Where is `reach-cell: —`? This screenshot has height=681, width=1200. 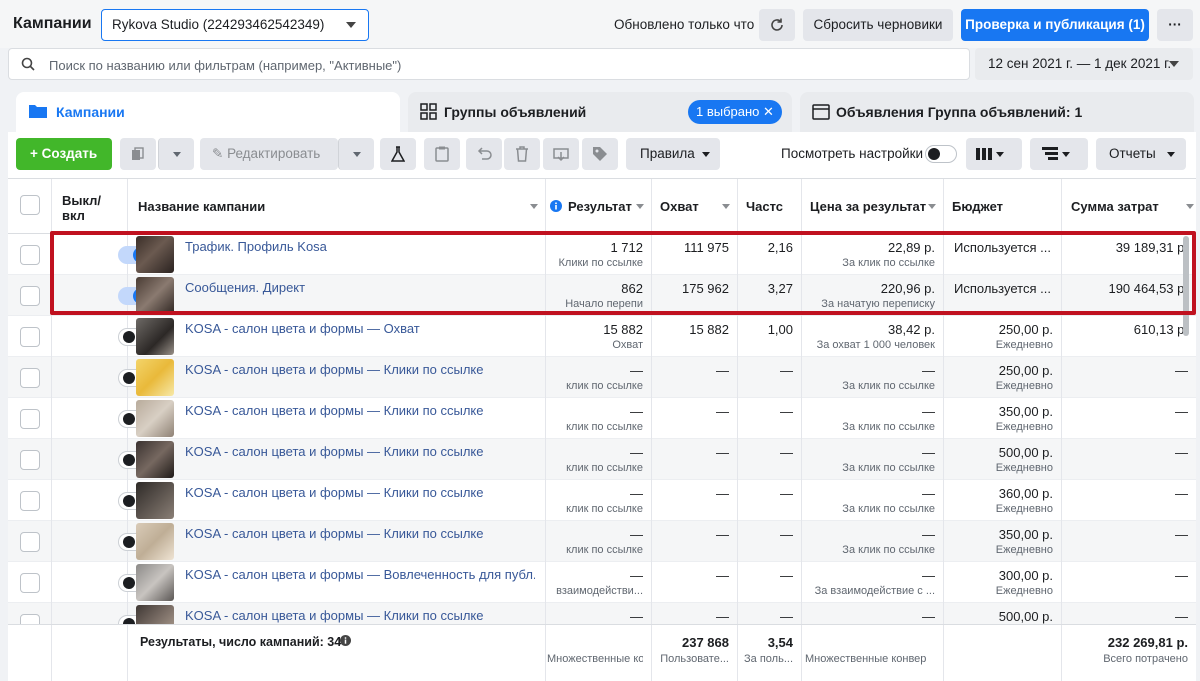
reach-cell: — is located at coordinates (695, 377).